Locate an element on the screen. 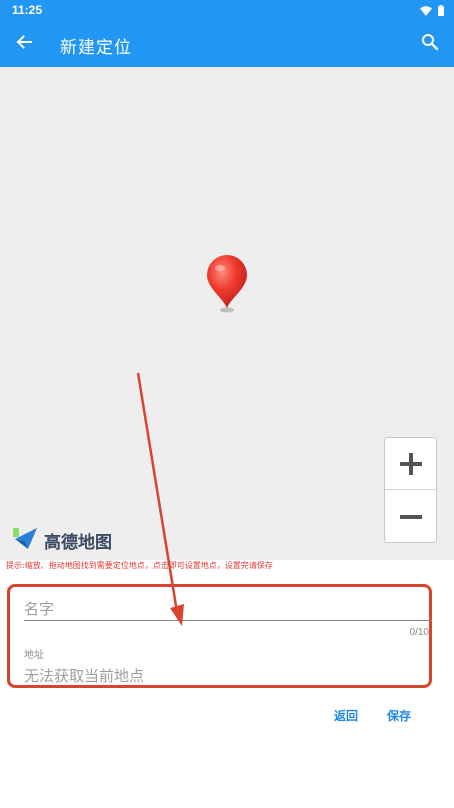  name-input-underline is located at coordinates (228, 620).